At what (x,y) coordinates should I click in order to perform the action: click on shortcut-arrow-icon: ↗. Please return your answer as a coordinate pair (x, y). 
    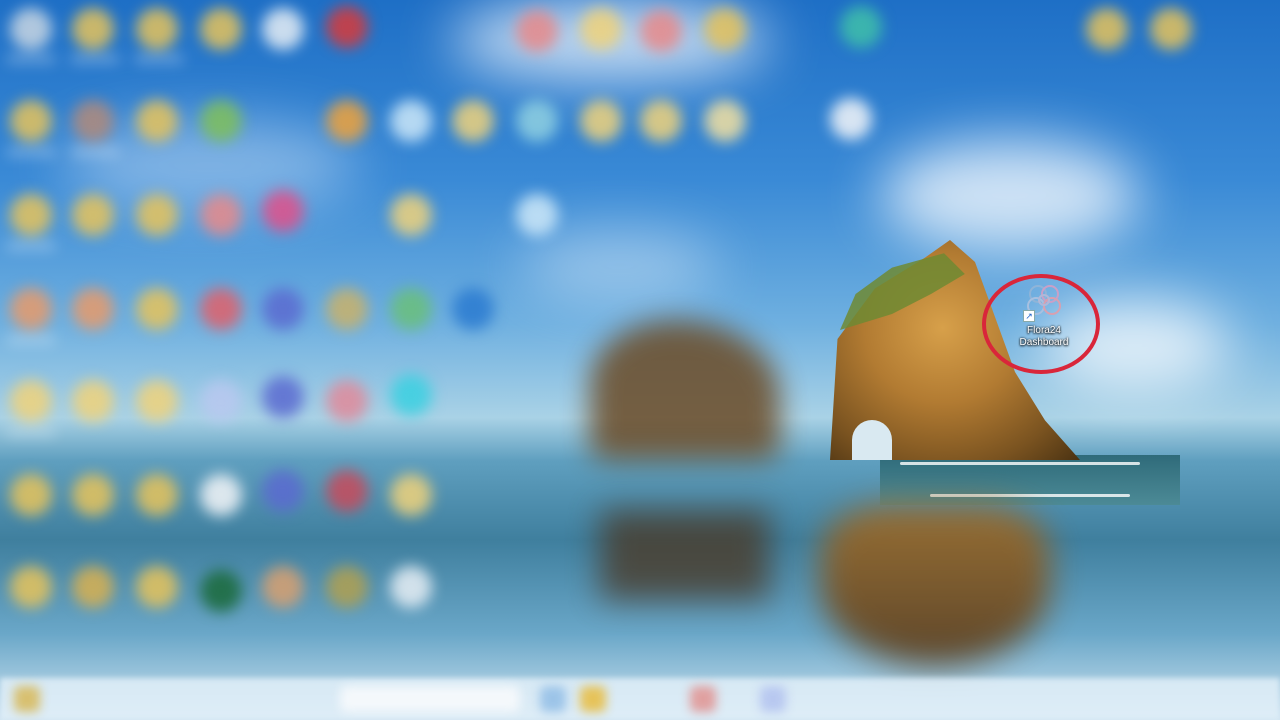
    Looking at the image, I should click on (1029, 316).